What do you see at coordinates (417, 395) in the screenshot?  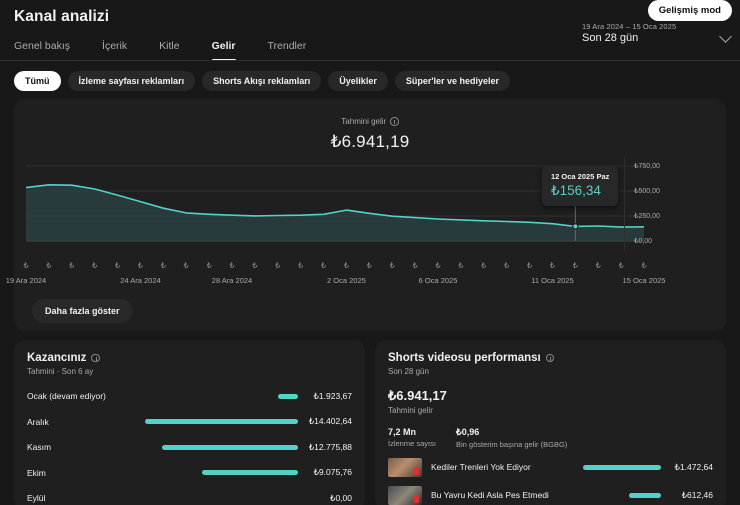 I see `shorts-revenue-value: ₺6.941,17` at bounding box center [417, 395].